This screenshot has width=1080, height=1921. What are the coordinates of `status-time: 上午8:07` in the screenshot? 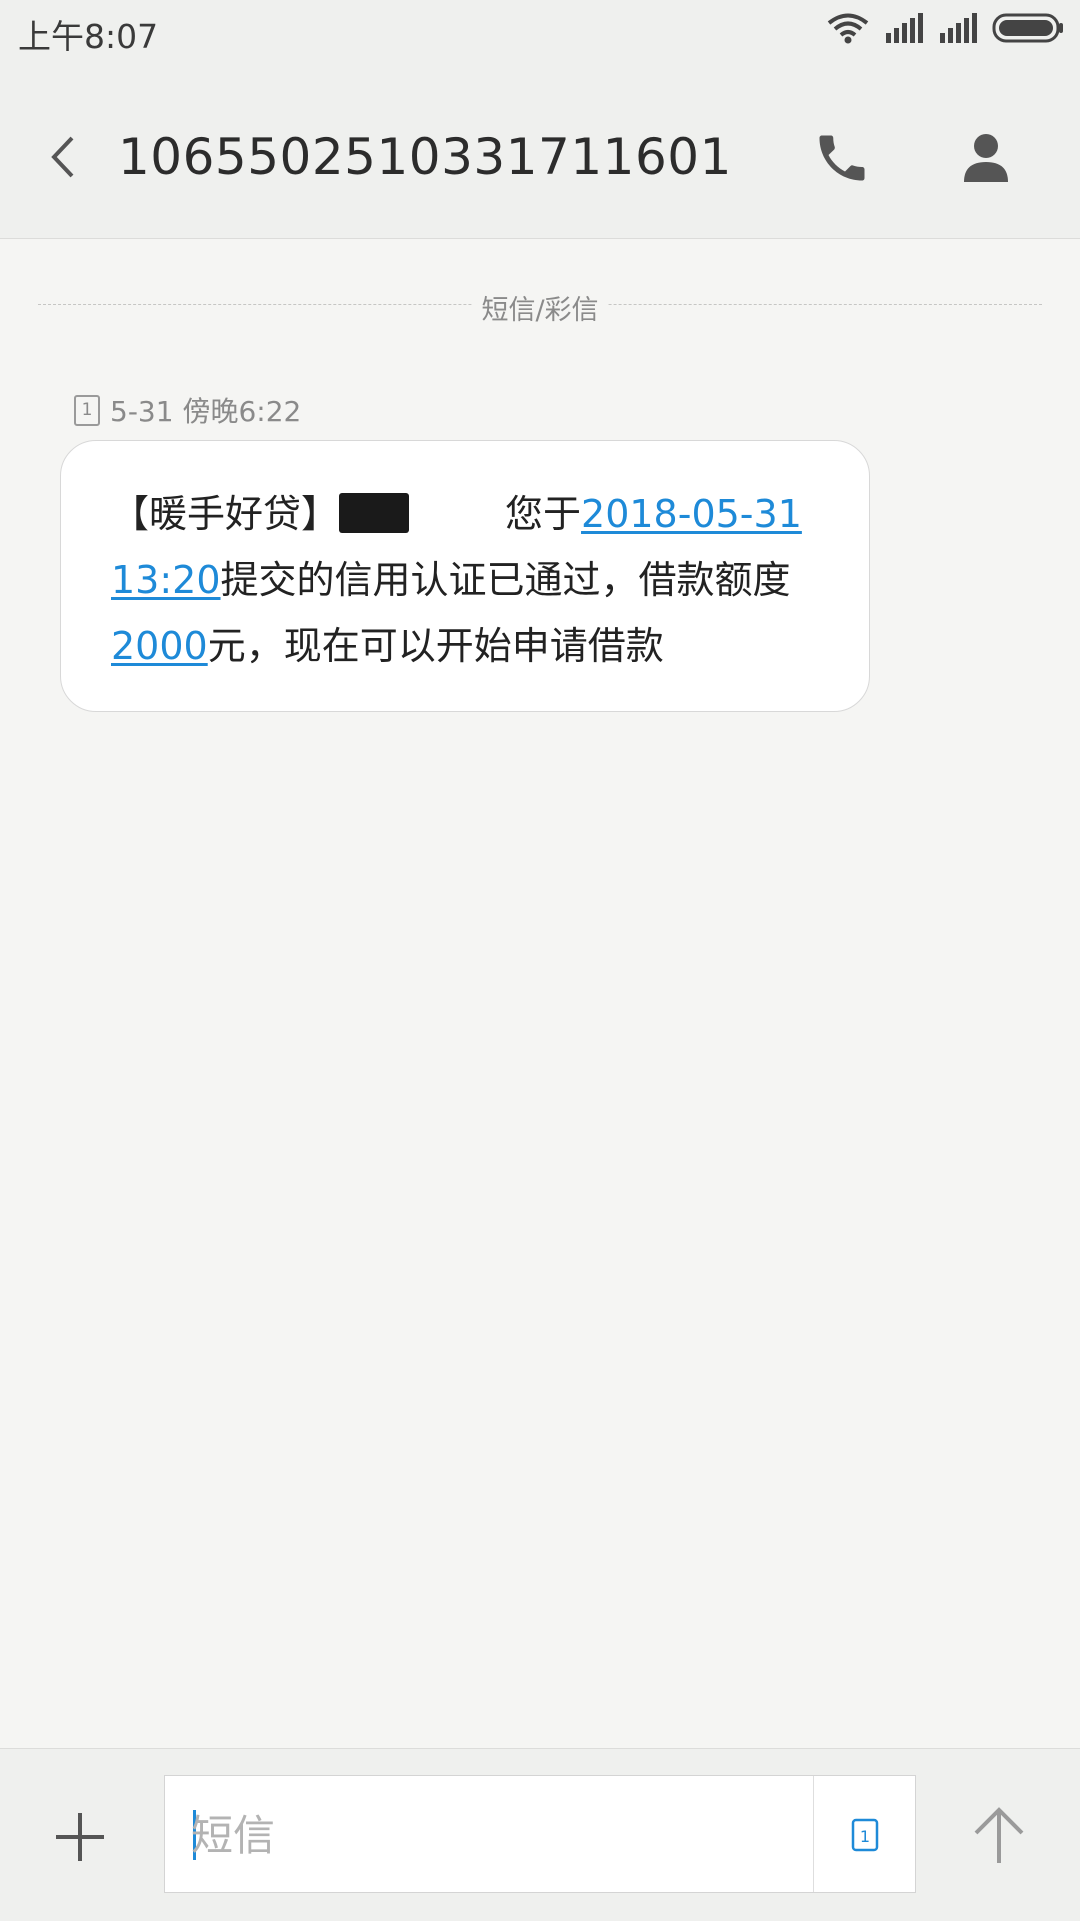 It's located at (88, 36).